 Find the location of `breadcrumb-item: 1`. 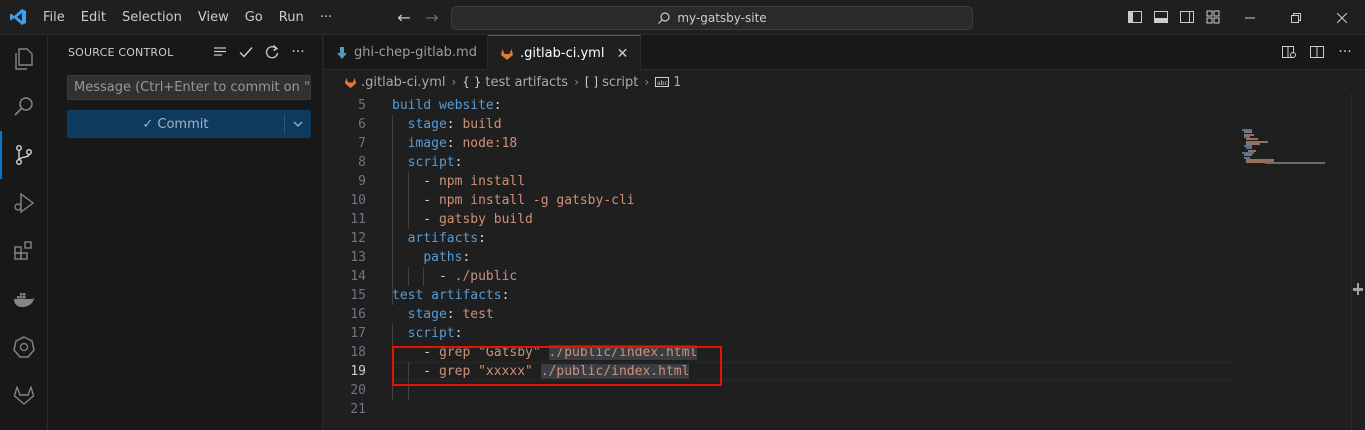

breadcrumb-item: 1 is located at coordinates (677, 82).